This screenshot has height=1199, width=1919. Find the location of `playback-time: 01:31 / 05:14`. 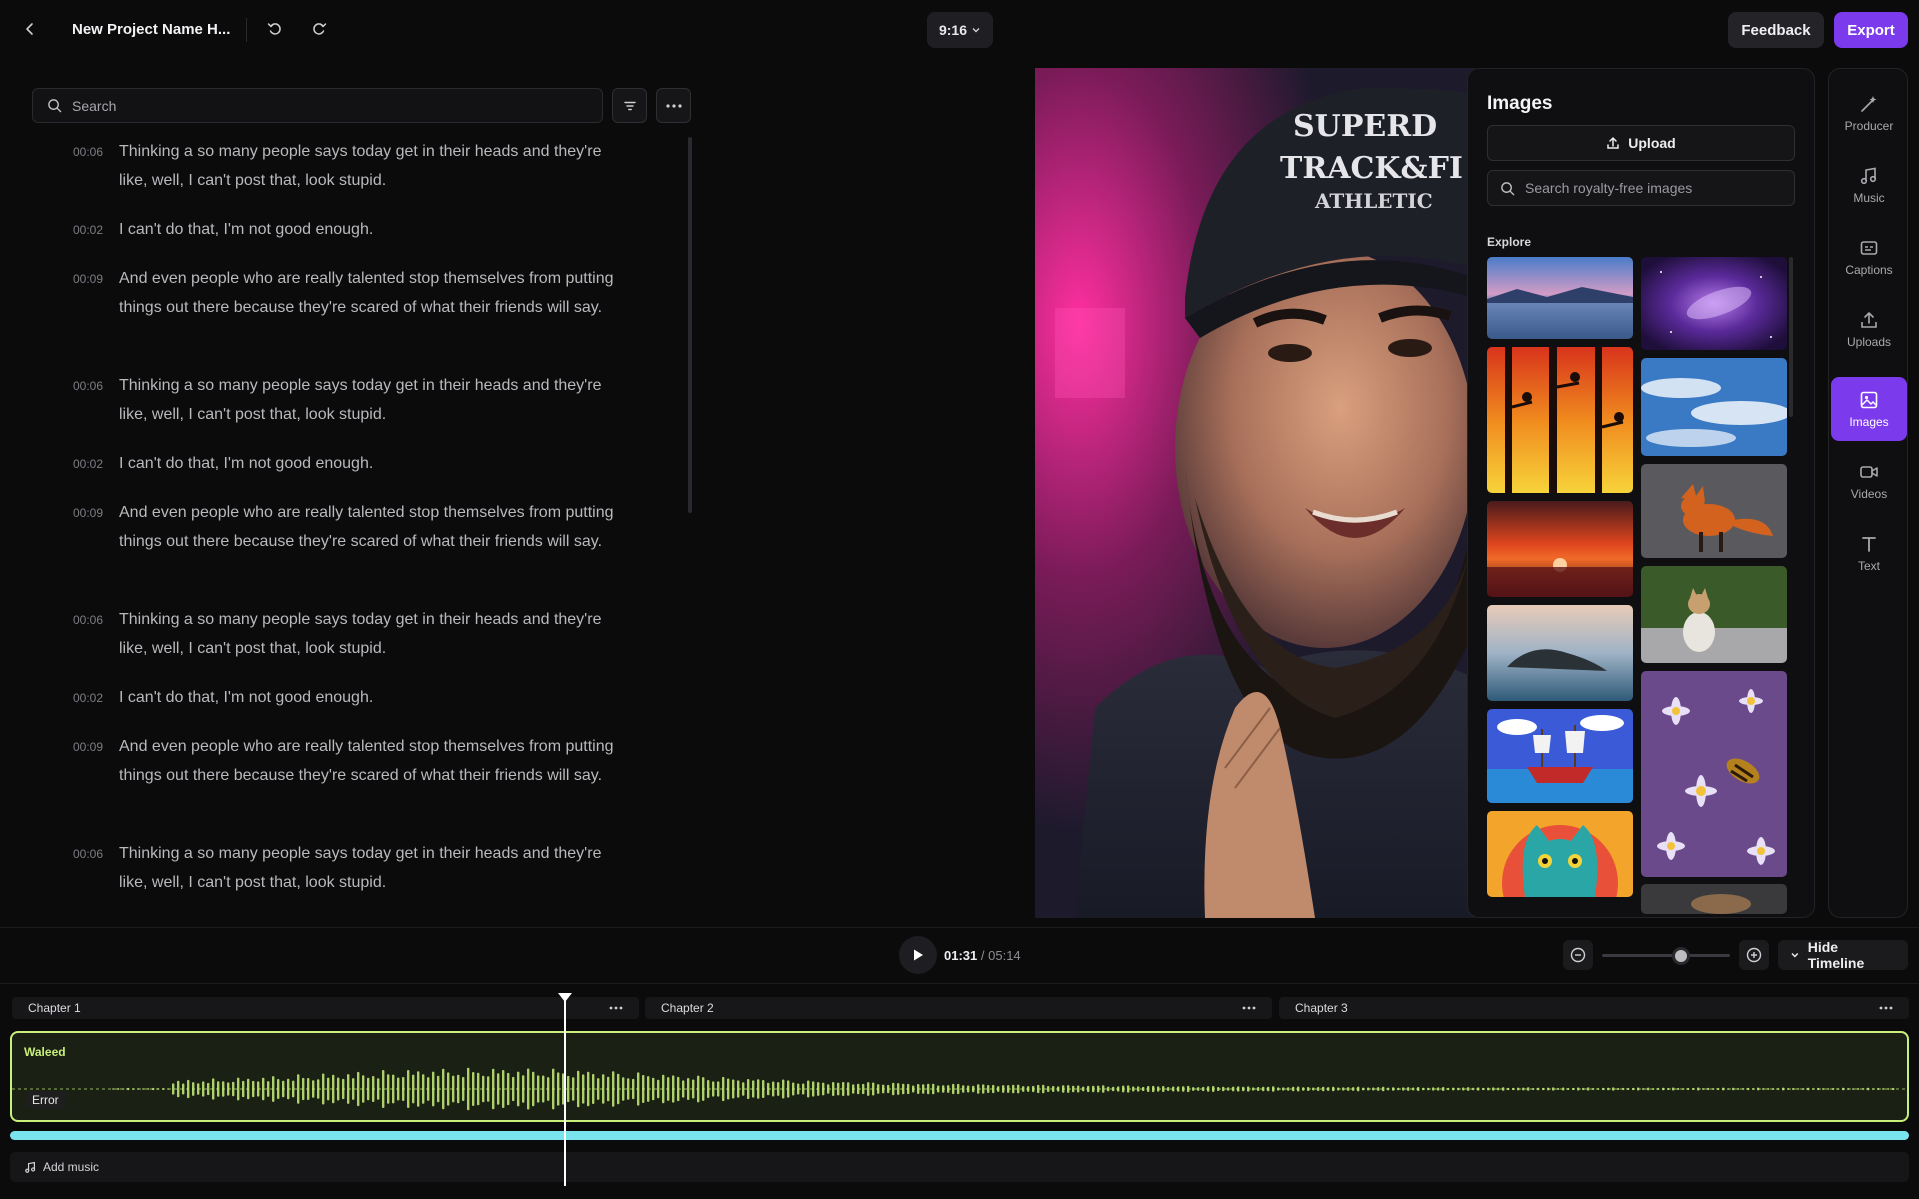

playback-time: 01:31 / 05:14 is located at coordinates (982, 955).